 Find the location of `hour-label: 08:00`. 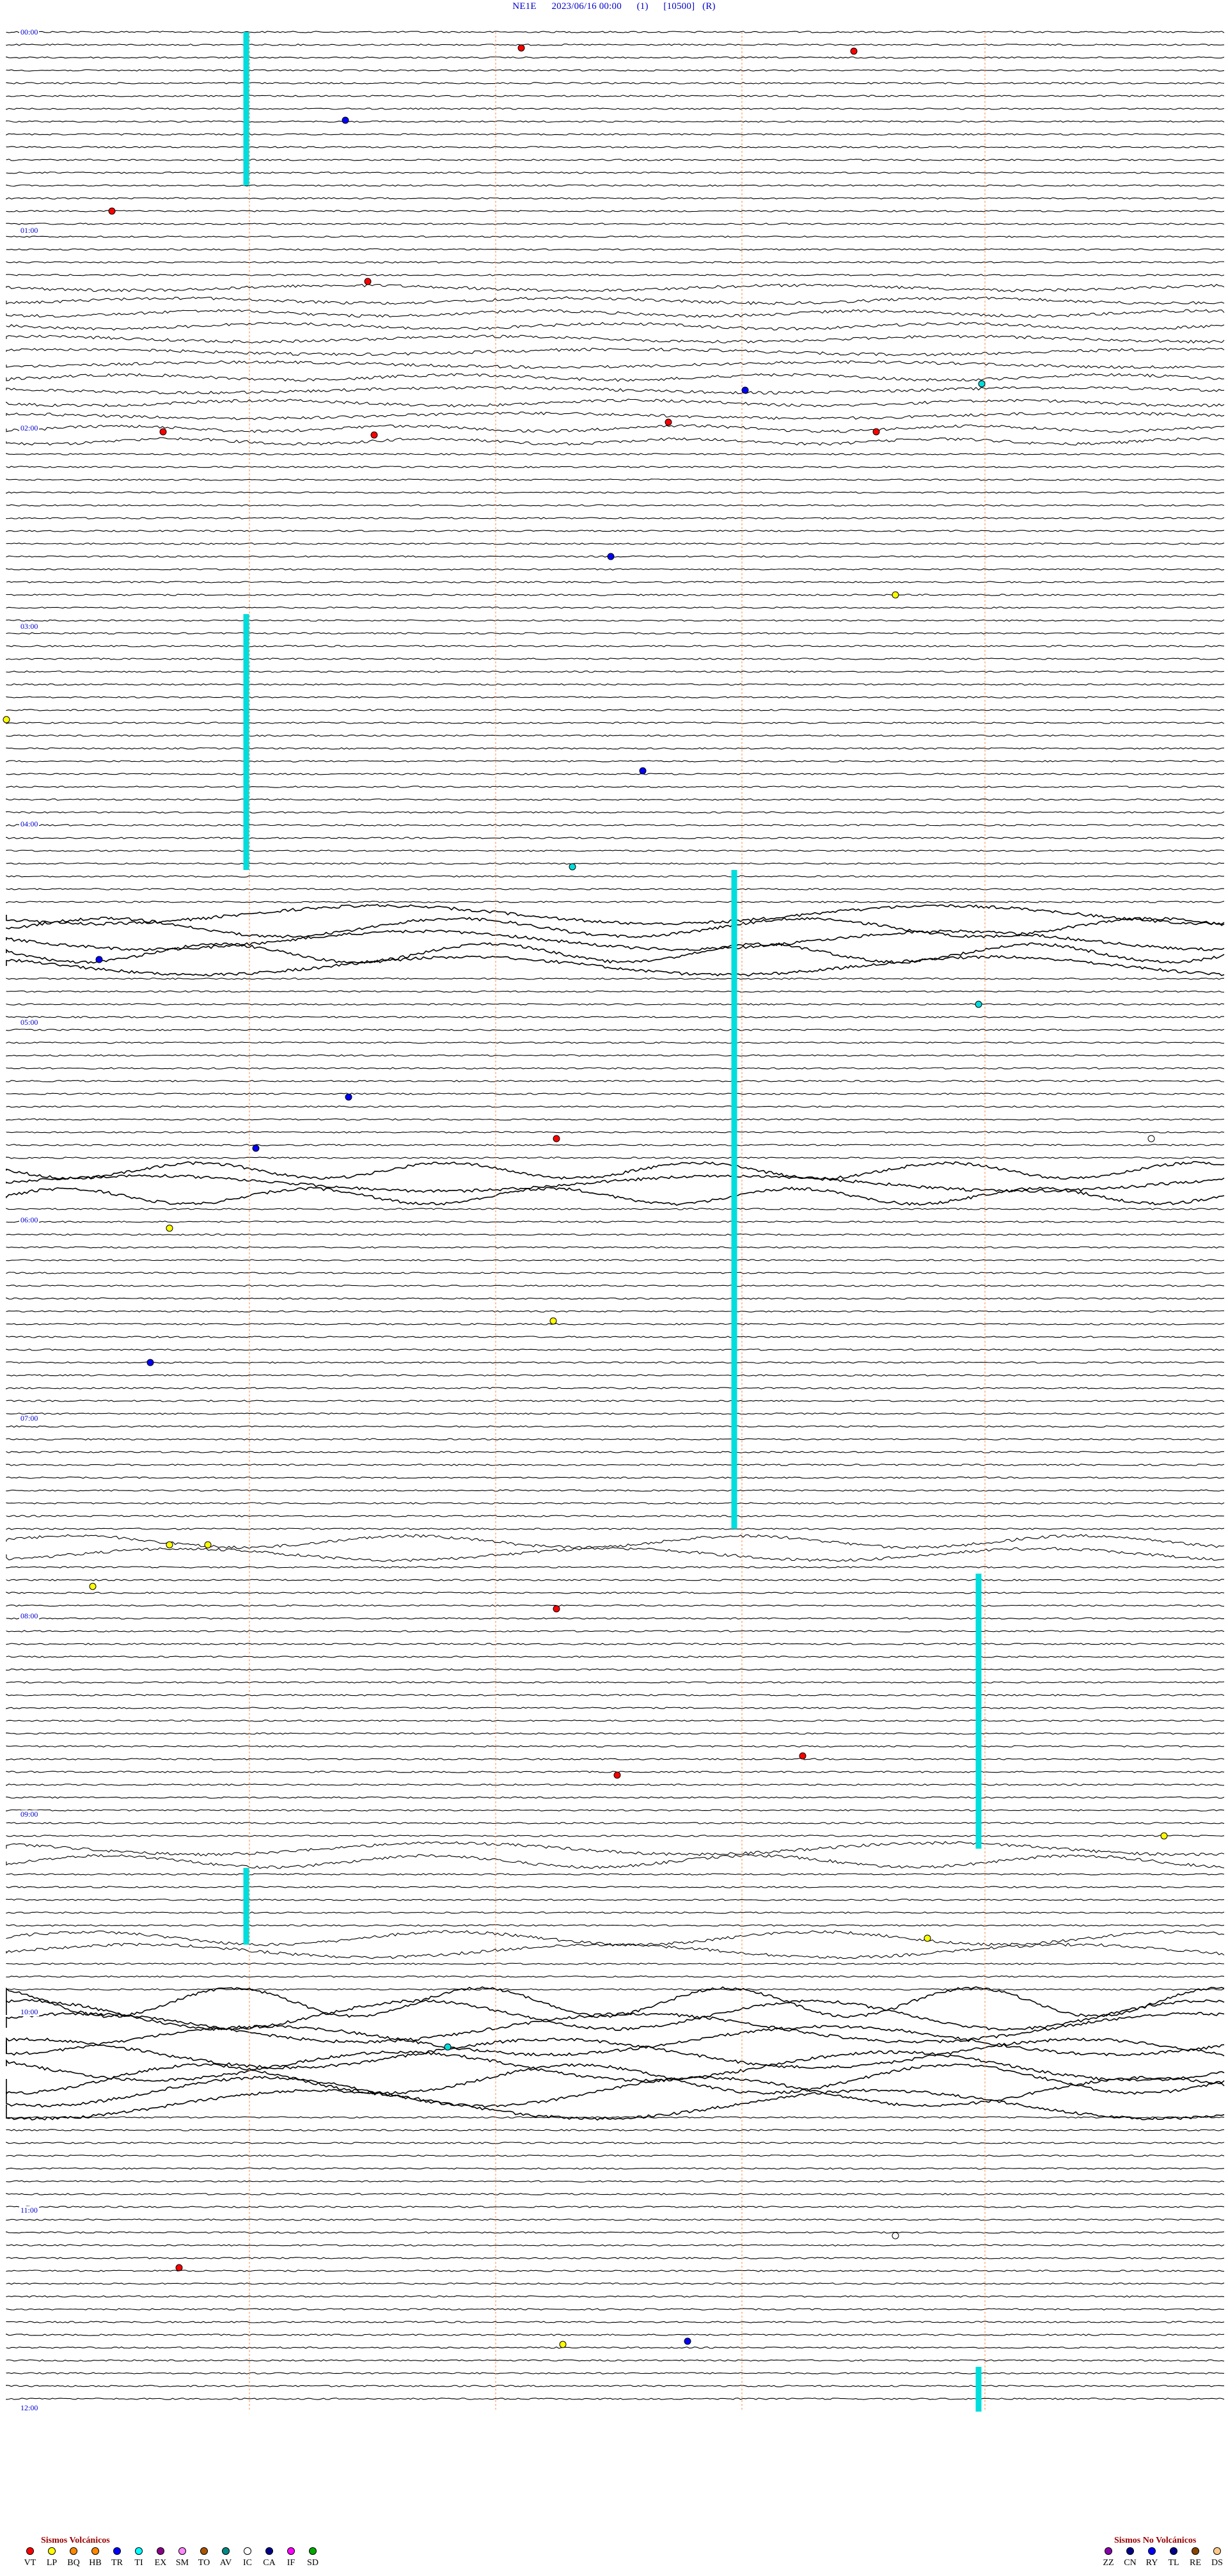

hour-label: 08:00 is located at coordinates (29, 1615).